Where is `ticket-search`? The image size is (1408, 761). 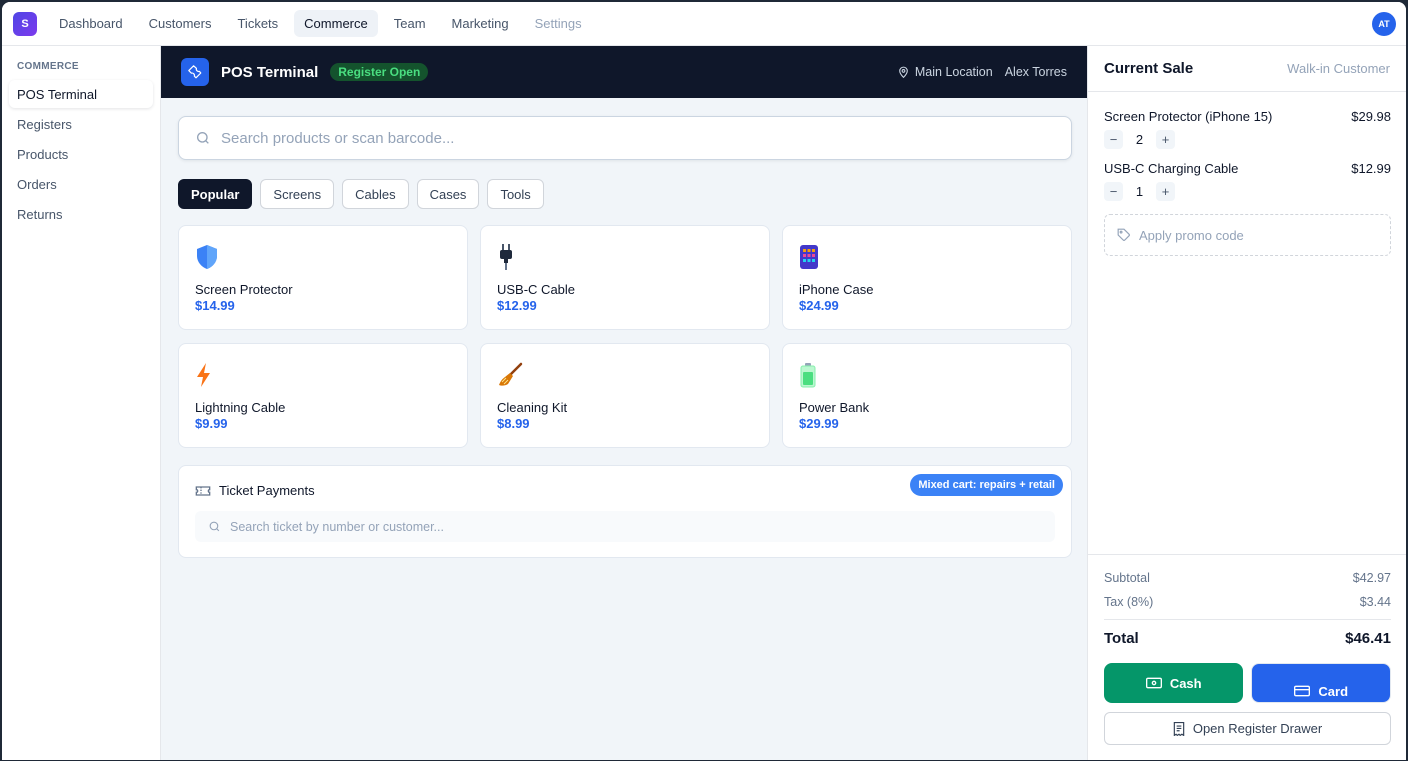 ticket-search is located at coordinates (625, 526).